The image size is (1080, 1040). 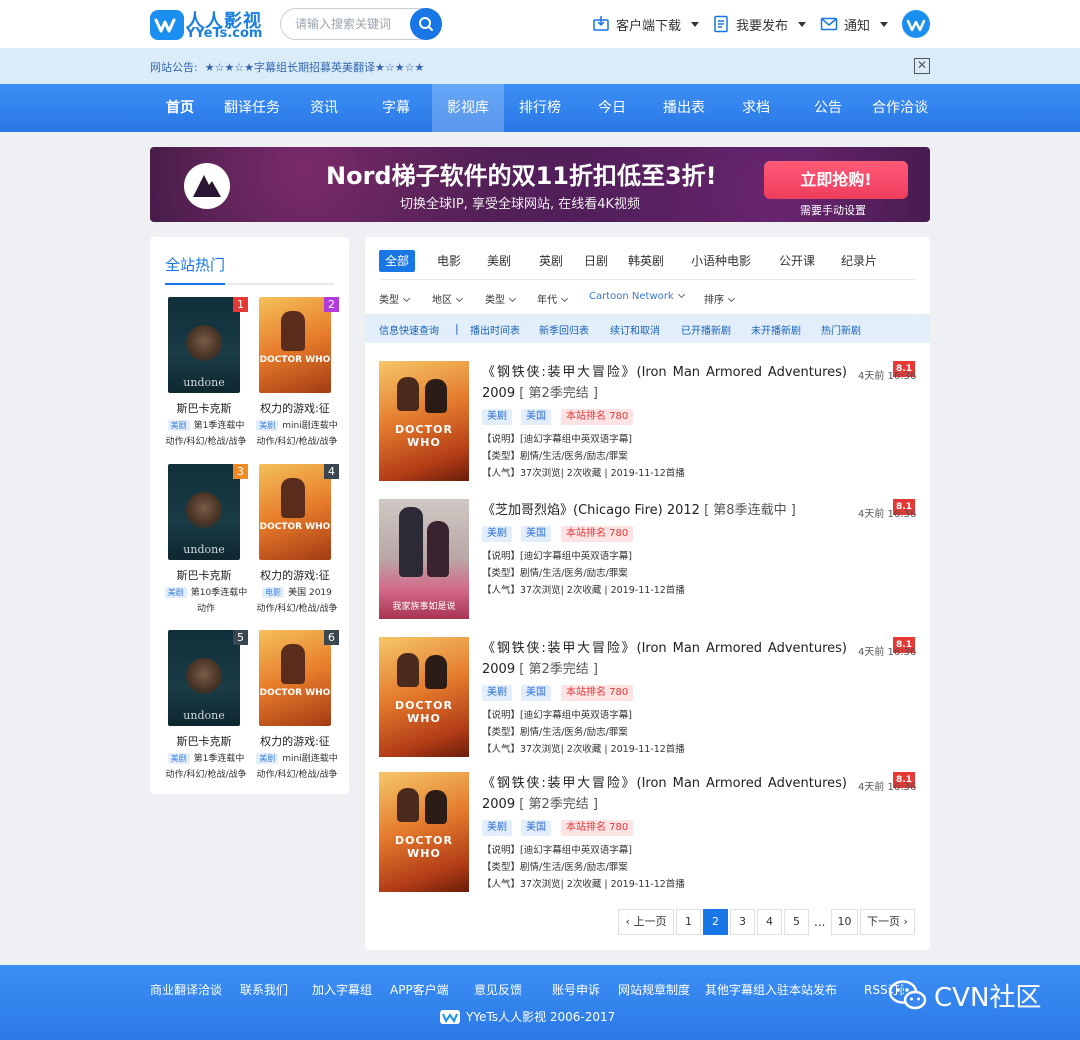 What do you see at coordinates (759, 24) in the screenshot?
I see `publish-menu: 我要发布` at bounding box center [759, 24].